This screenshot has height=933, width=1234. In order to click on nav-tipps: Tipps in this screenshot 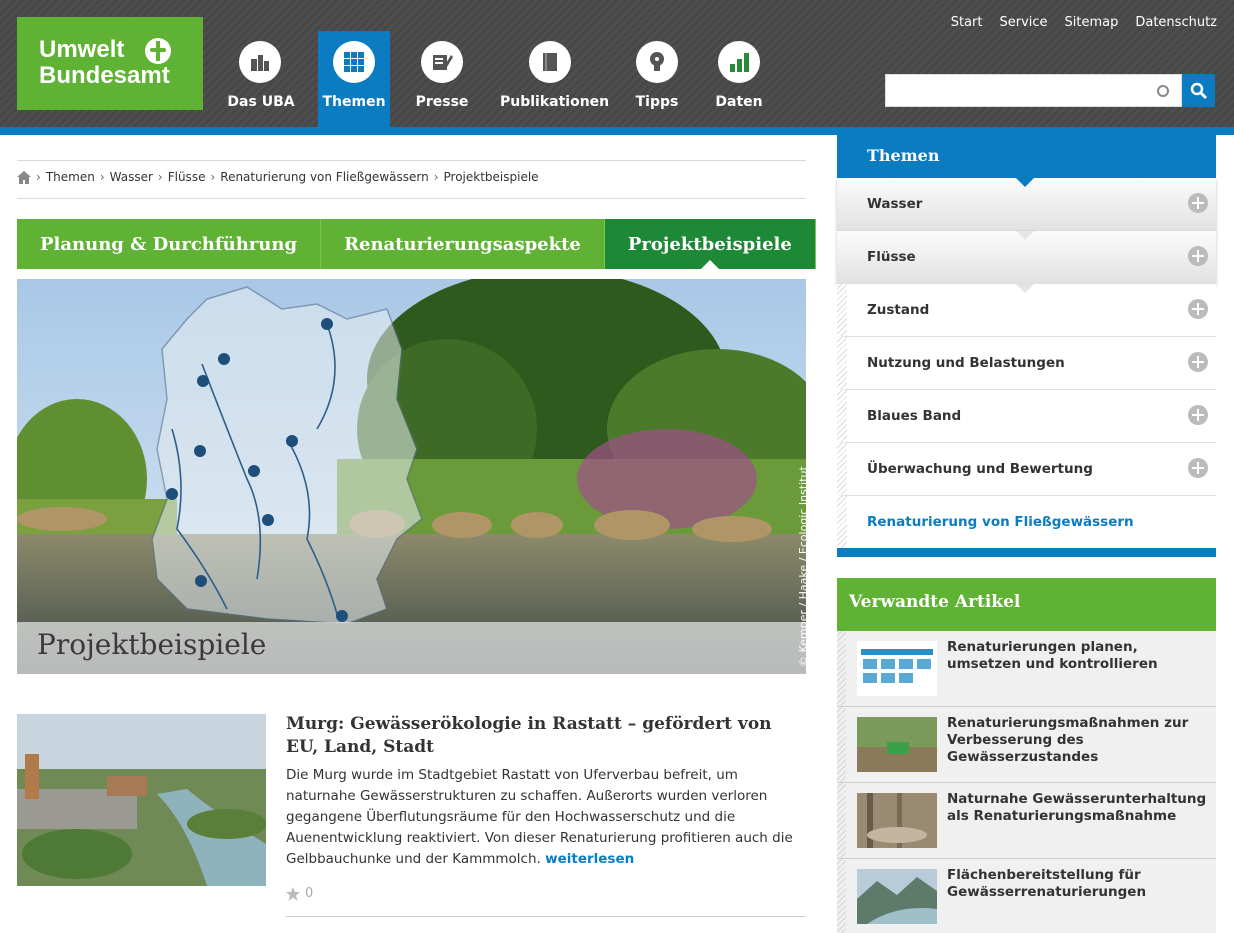, I will do `click(657, 79)`.